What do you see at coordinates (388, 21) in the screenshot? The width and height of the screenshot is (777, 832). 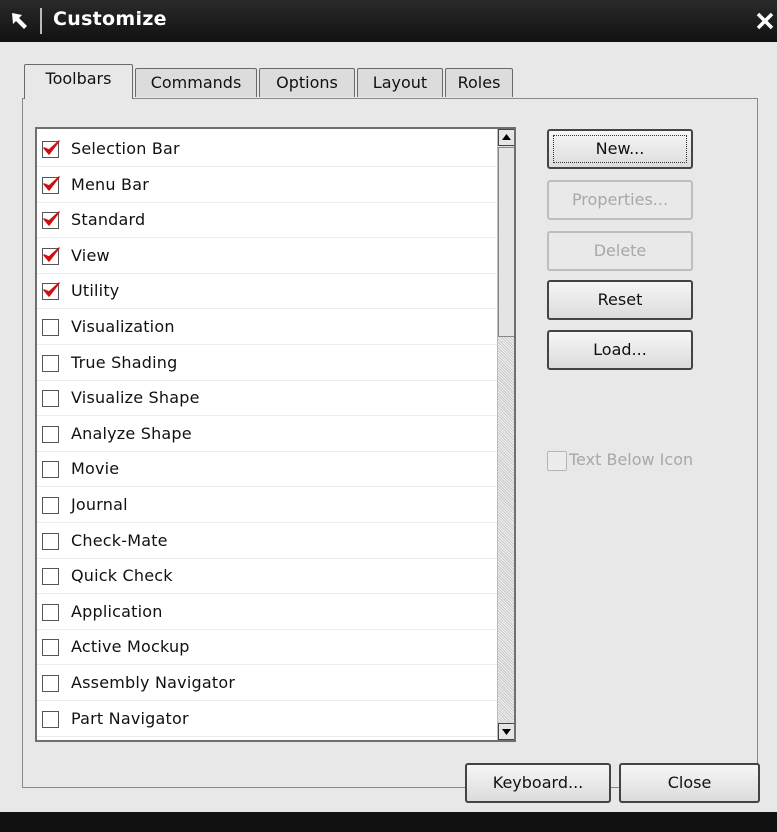 I see `title-bar: Customize` at bounding box center [388, 21].